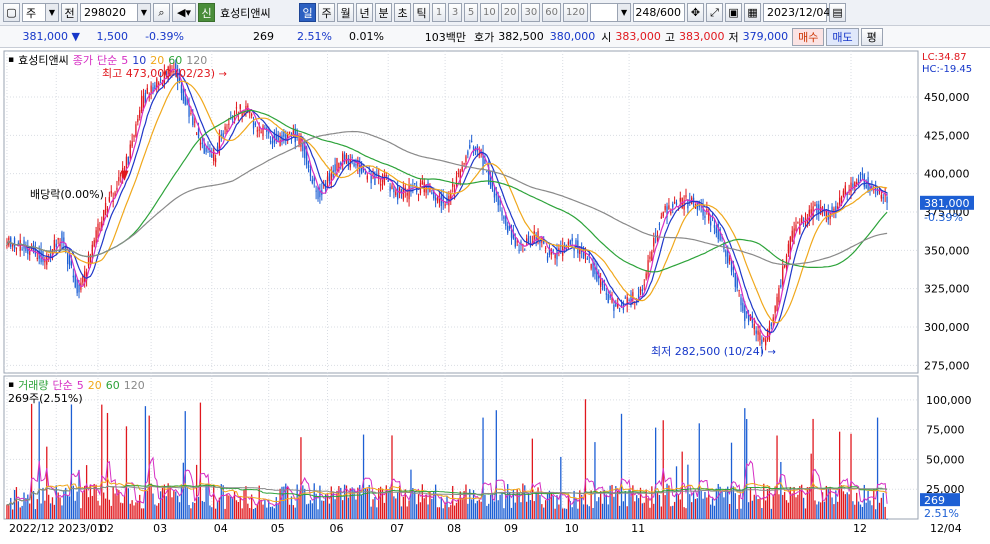 This screenshot has height=544, width=990. What do you see at coordinates (445, 37) in the screenshot?
I see `amount-value: 103백만` at bounding box center [445, 37].